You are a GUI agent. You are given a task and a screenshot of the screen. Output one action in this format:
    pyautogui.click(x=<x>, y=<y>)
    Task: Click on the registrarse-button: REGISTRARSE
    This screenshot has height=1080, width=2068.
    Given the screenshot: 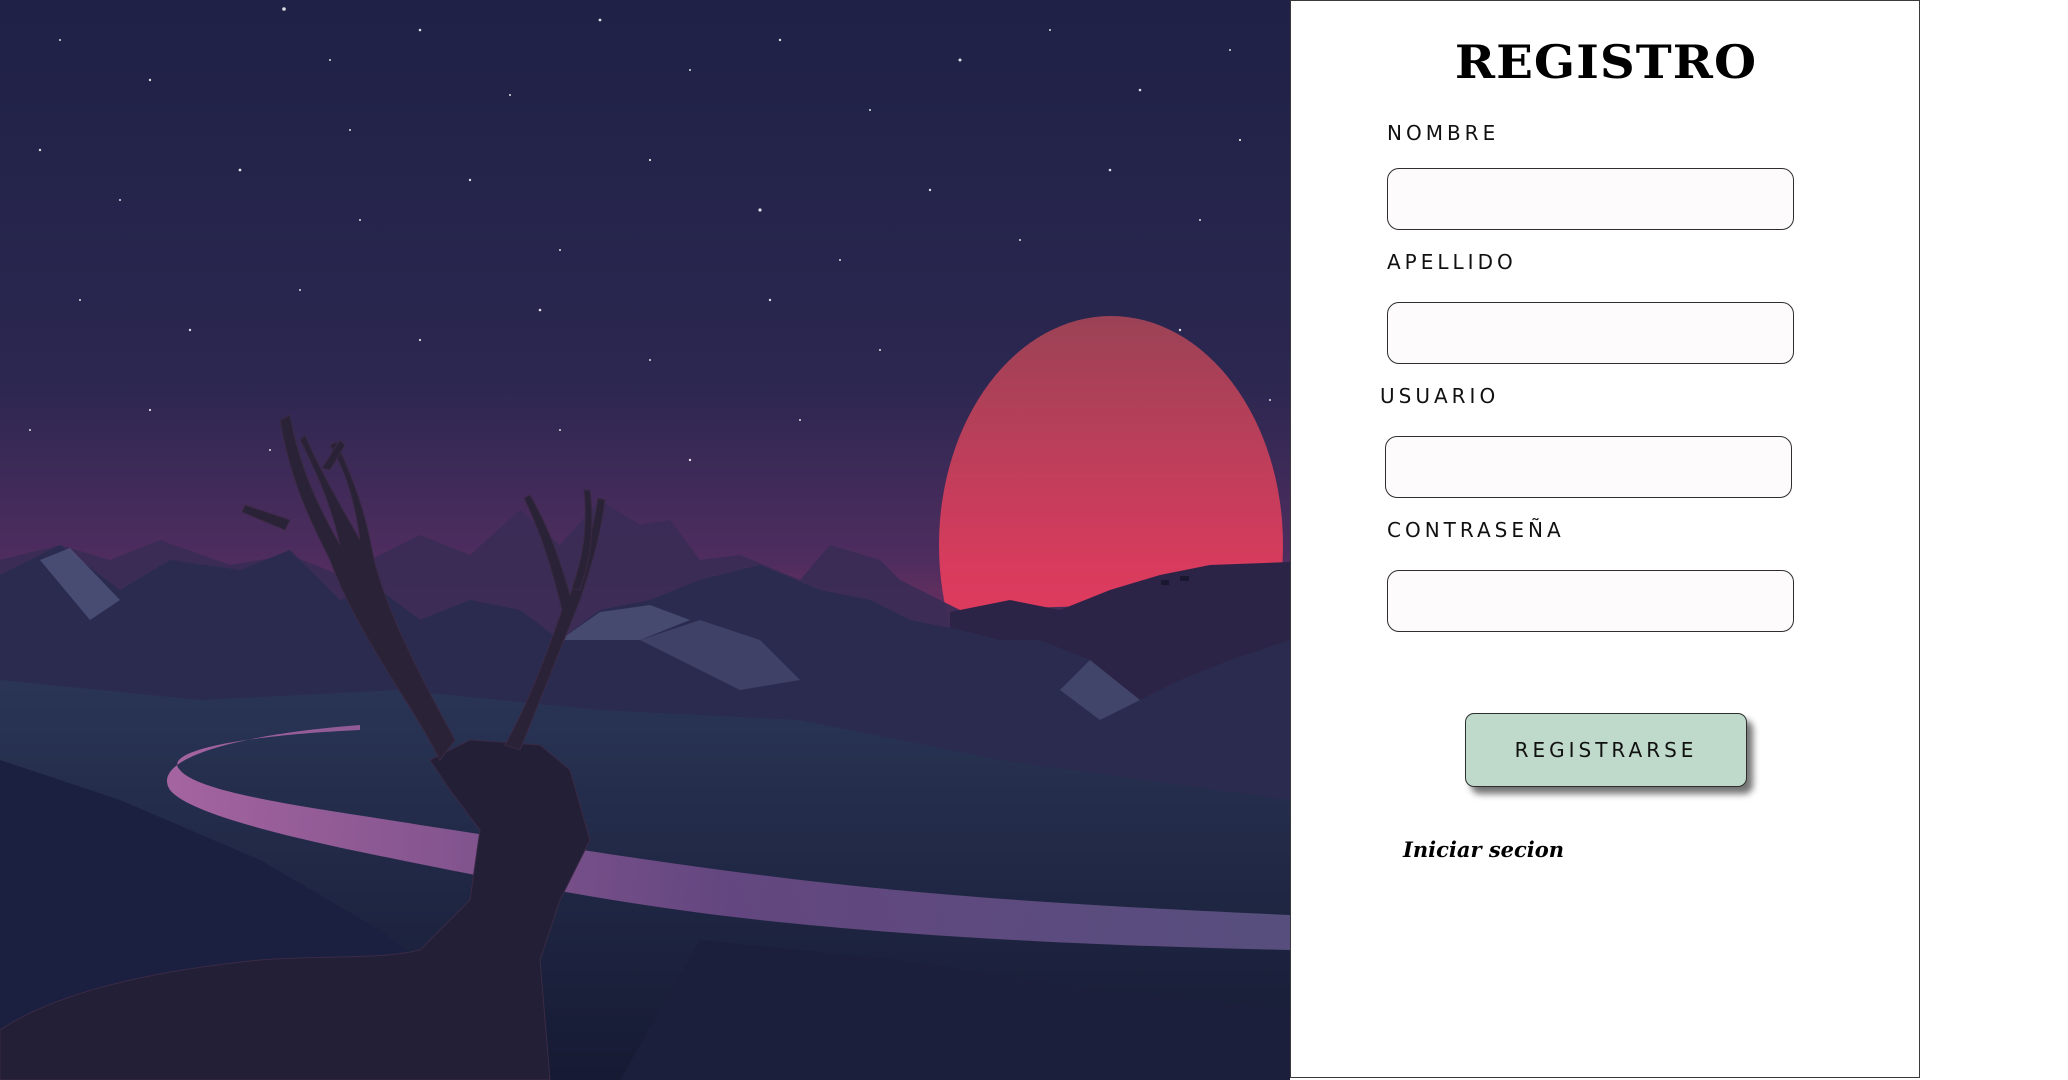 What is the action you would take?
    pyautogui.click(x=1606, y=750)
    